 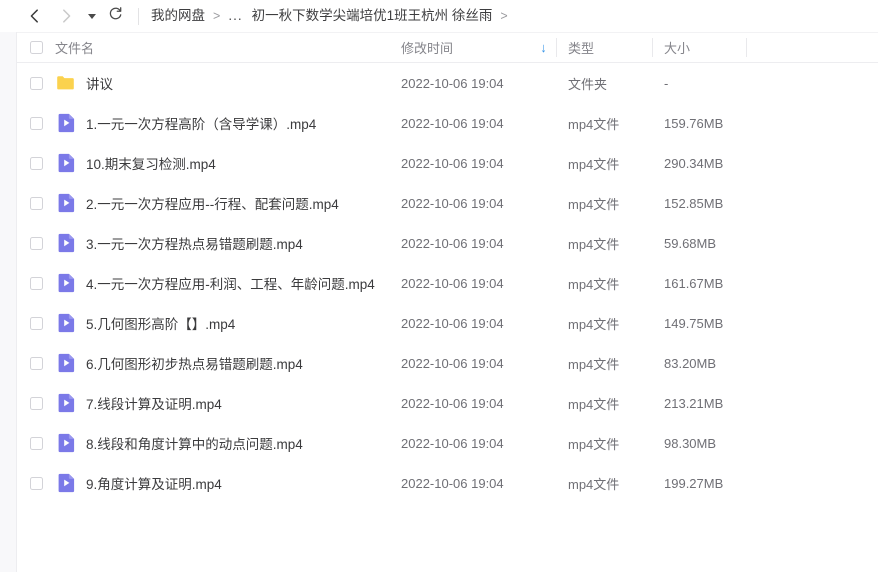 I want to click on breadcrumb-item-root: 我的网盘, so click(x=178, y=16).